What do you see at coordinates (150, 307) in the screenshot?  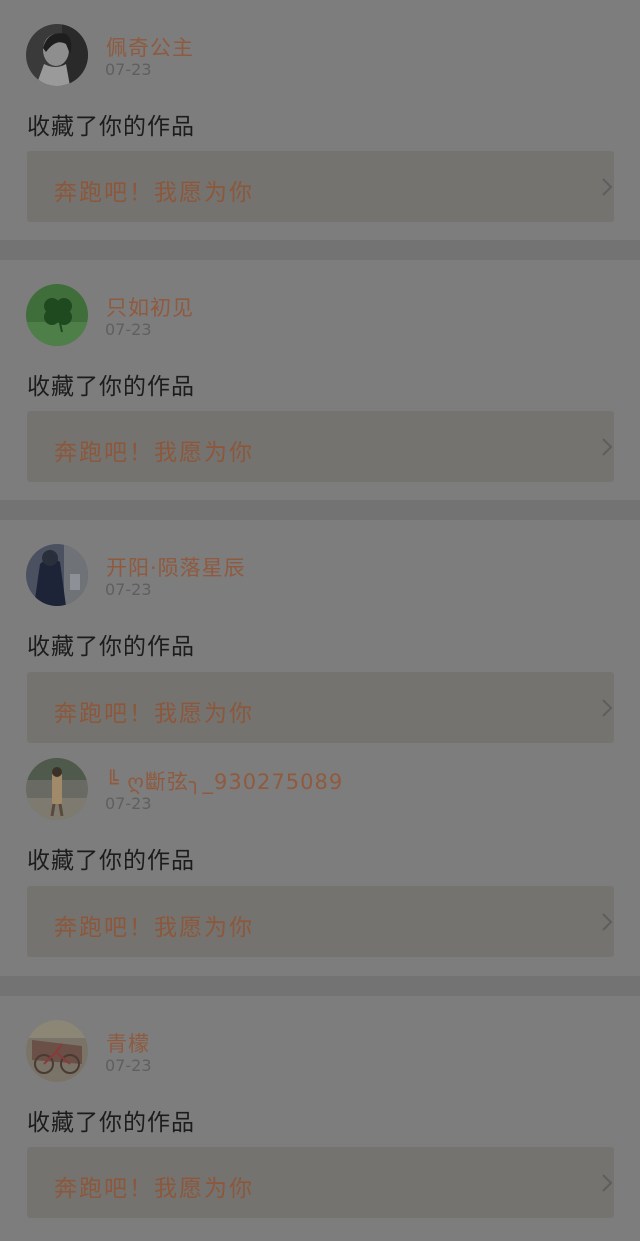 I see `username: 只如初见` at bounding box center [150, 307].